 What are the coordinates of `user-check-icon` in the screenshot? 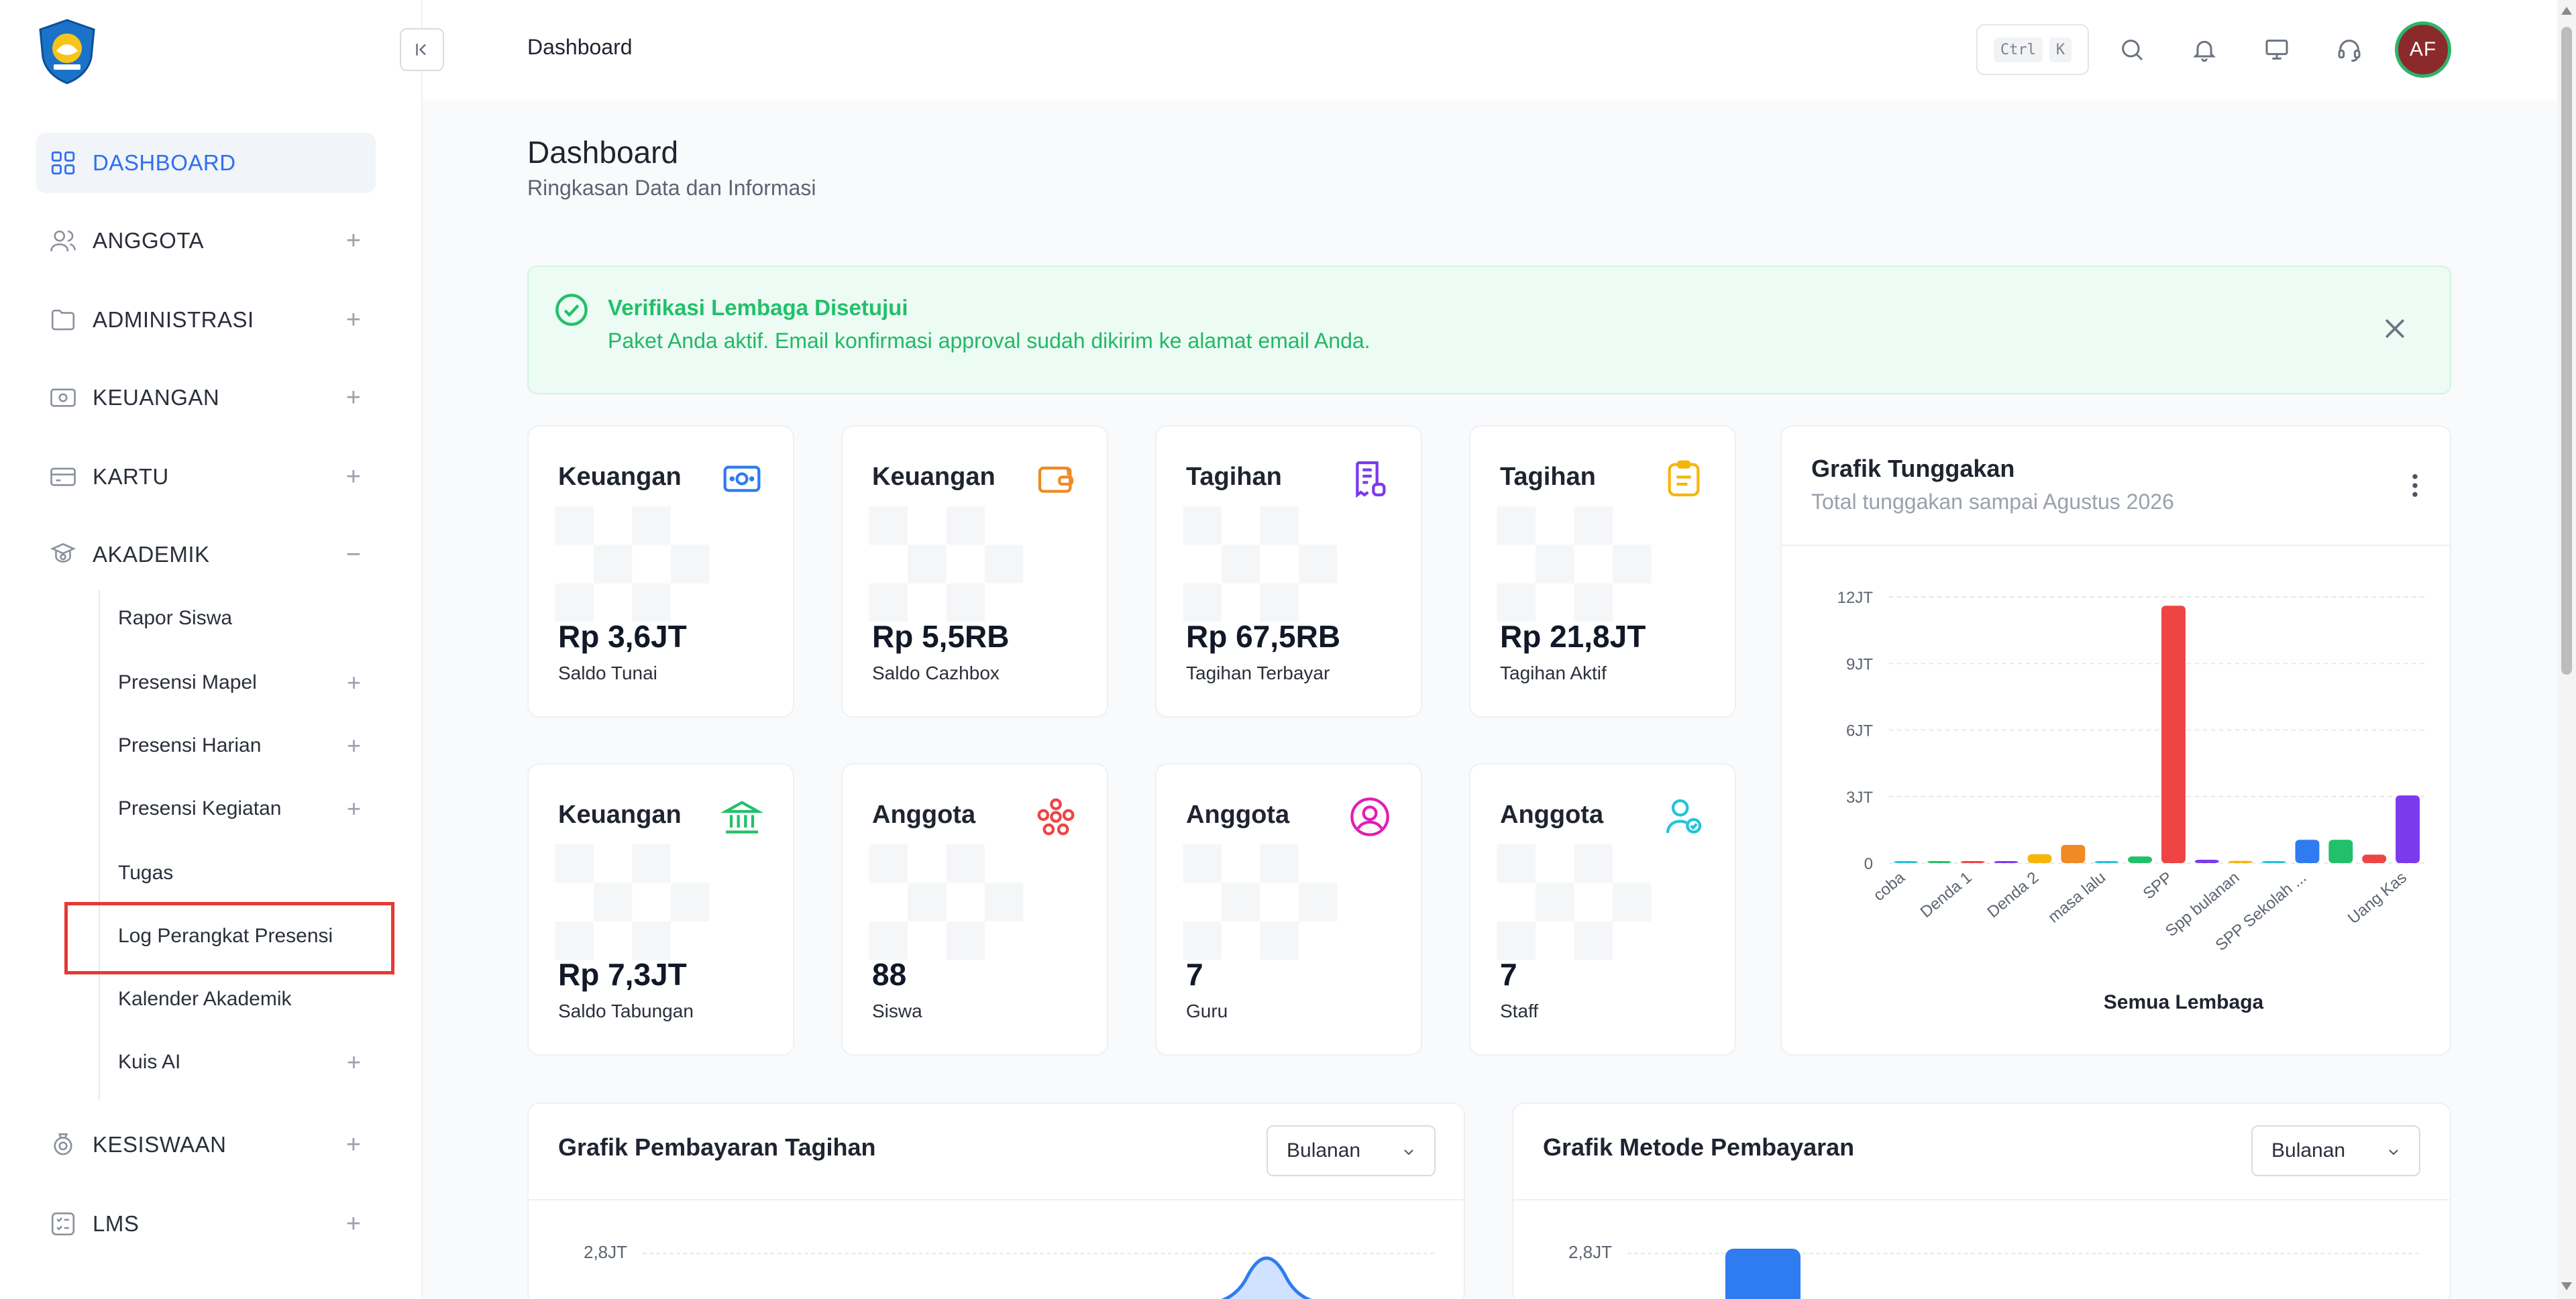 It's located at (1684, 817).